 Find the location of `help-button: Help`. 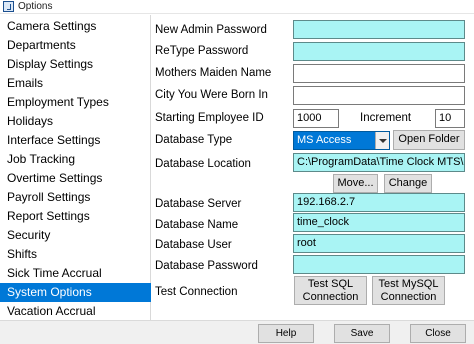

help-button: Help is located at coordinates (286, 333).